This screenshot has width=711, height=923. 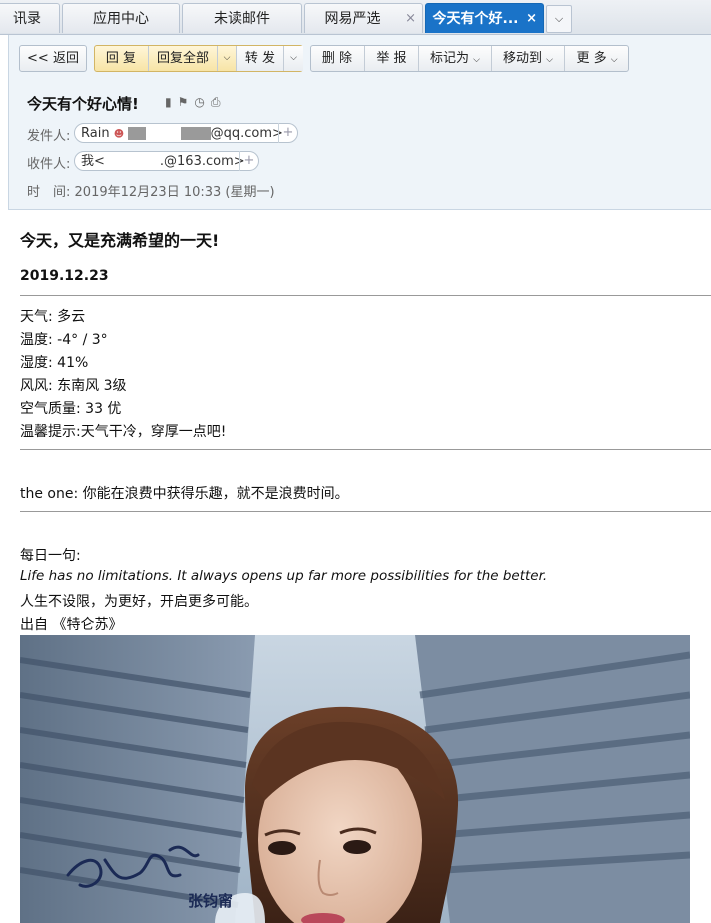 I want to click on tab-bar: 讯录 应用中心 未读邮件 网易严选 × 今天有个好... × ⌵, so click(x=355, y=17).